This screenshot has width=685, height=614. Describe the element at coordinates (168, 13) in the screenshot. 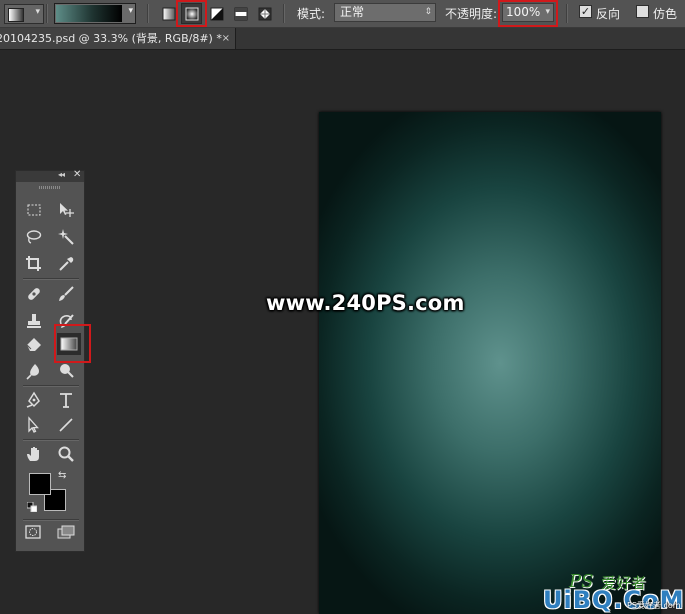

I see `linear-gradient-icon` at that location.